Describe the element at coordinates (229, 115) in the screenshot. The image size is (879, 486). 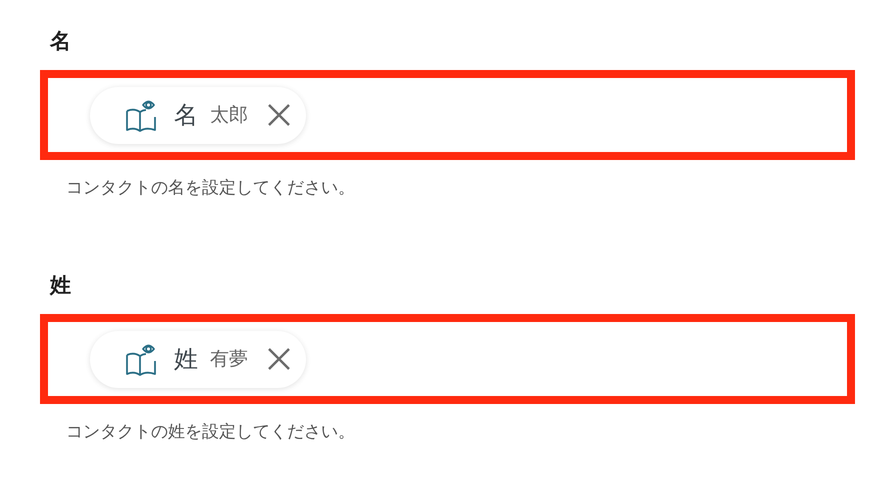
I see `variable-value: 太郎` at that location.